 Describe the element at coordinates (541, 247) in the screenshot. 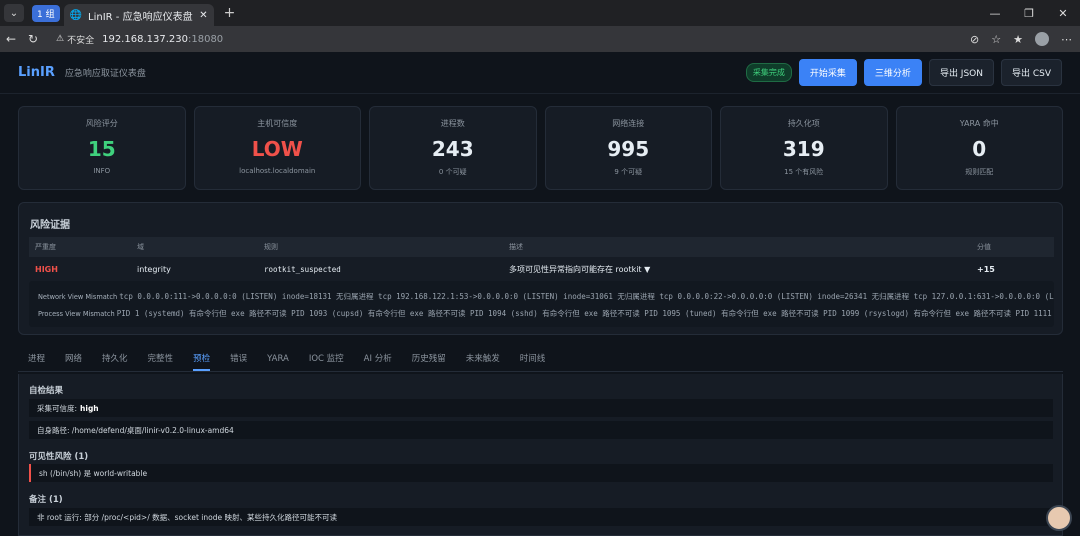

I see `risk-table-header: 严重度 域 规则 描述 分值` at that location.